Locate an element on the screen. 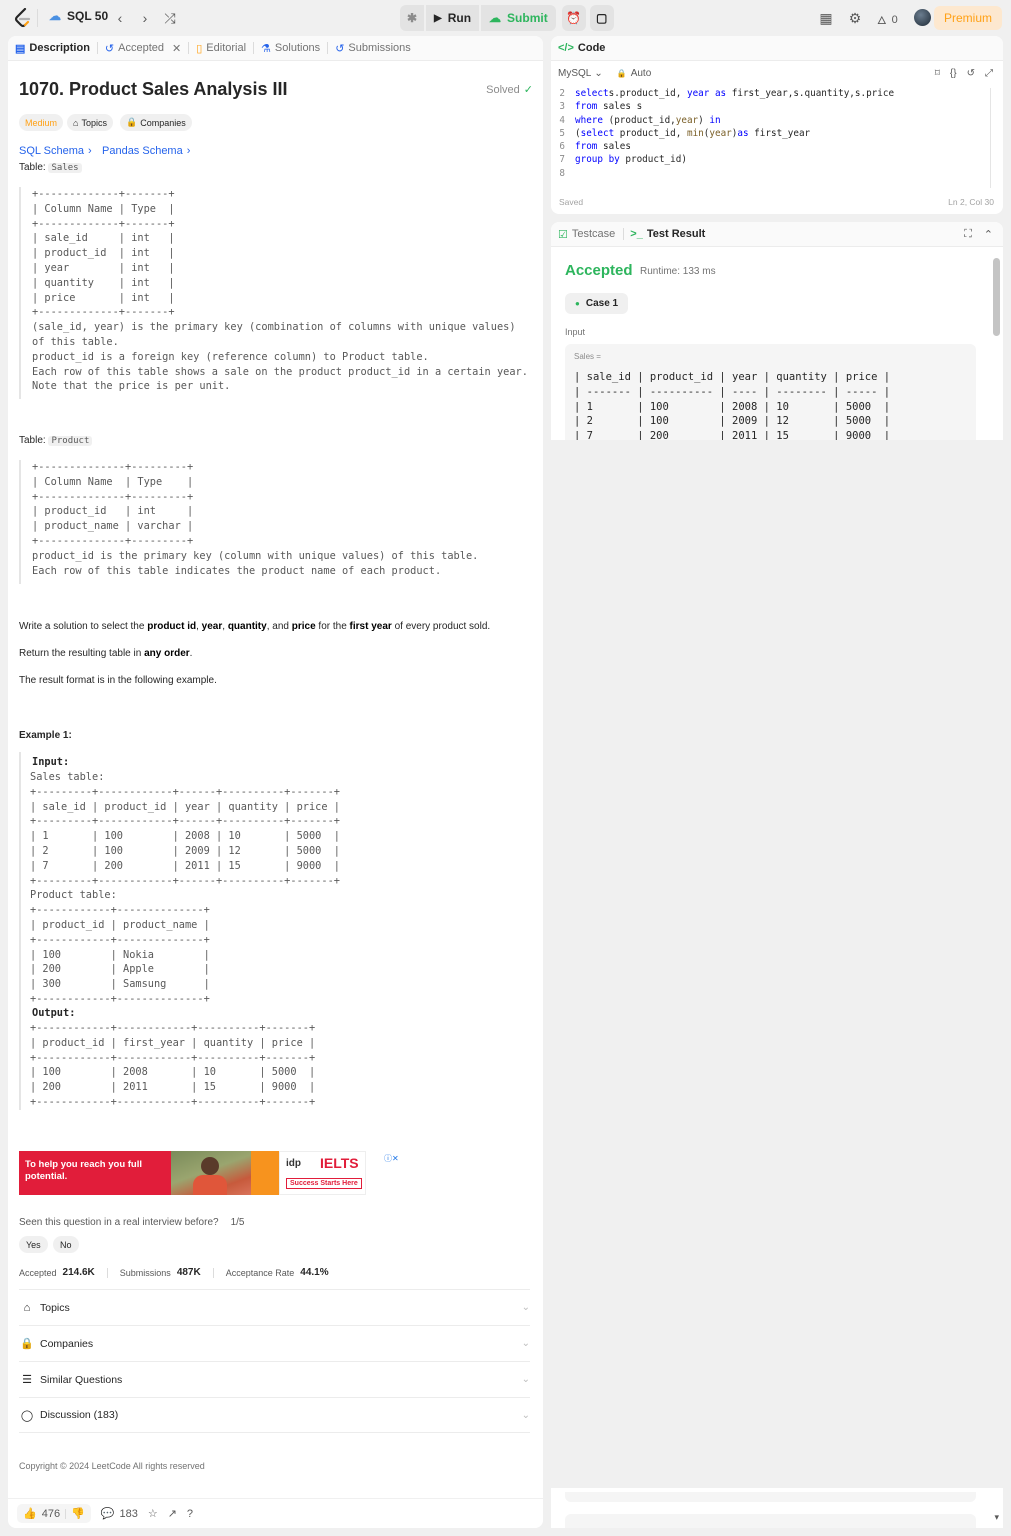  mode-label: Auto is located at coordinates (641, 73).